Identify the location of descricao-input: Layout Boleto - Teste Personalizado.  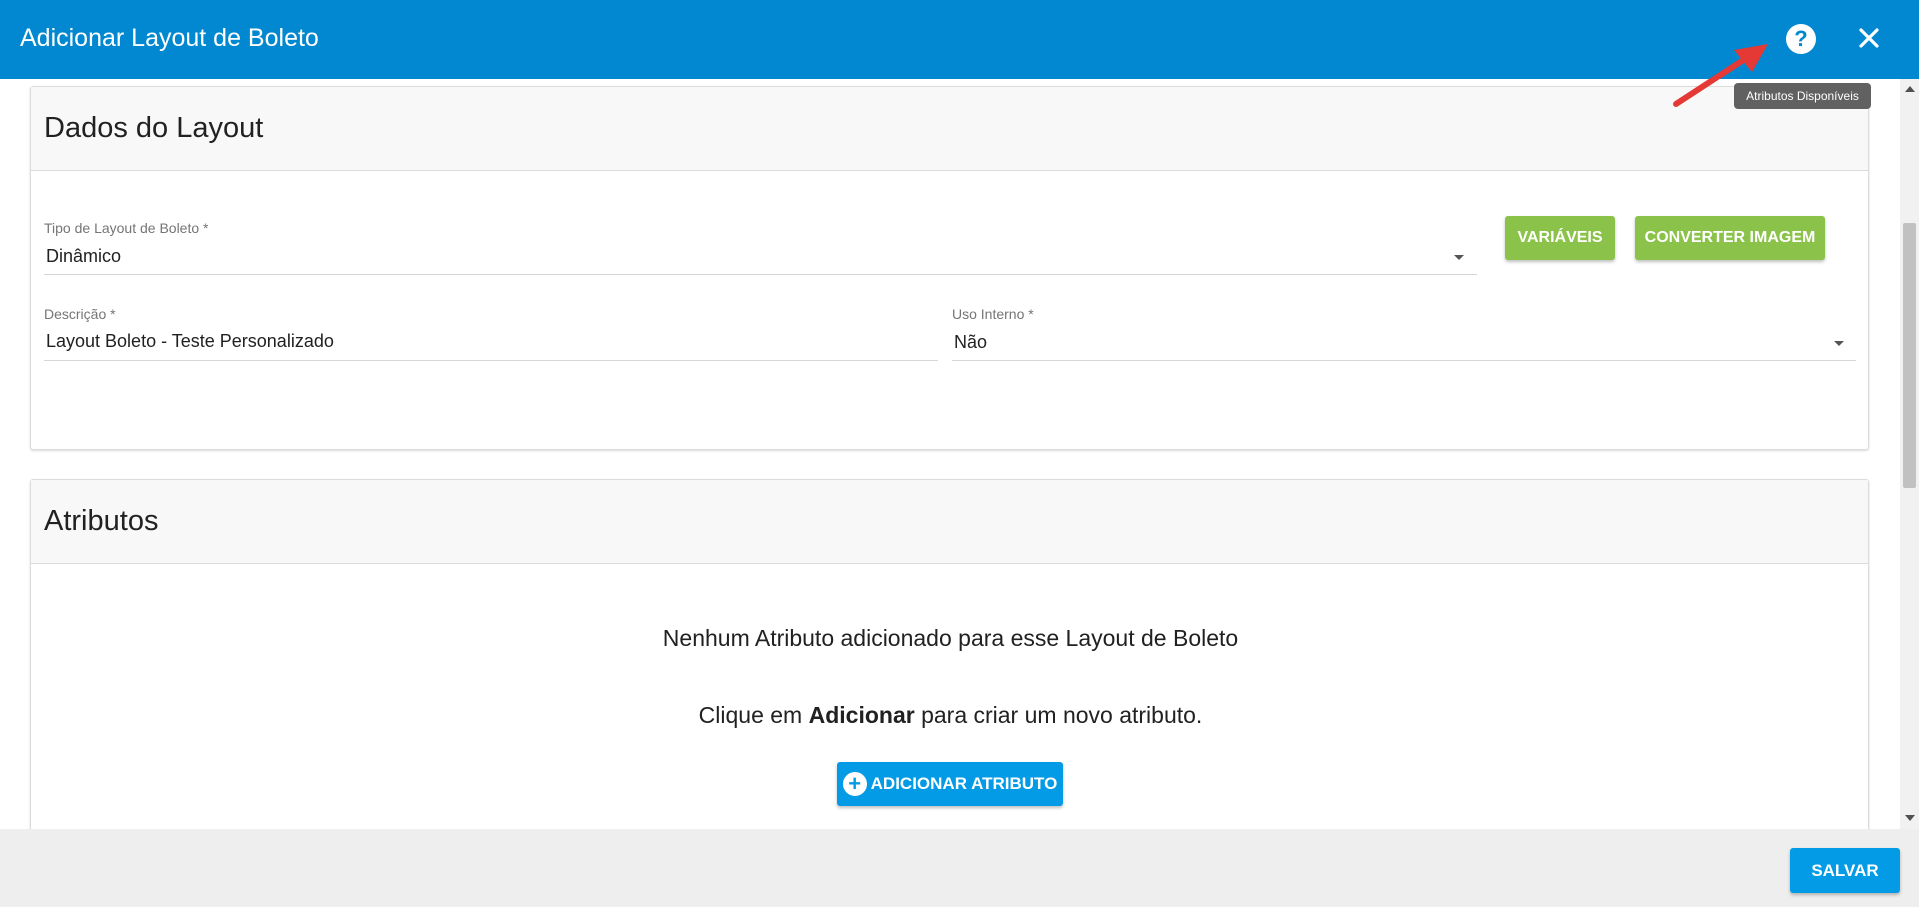
(491, 343).